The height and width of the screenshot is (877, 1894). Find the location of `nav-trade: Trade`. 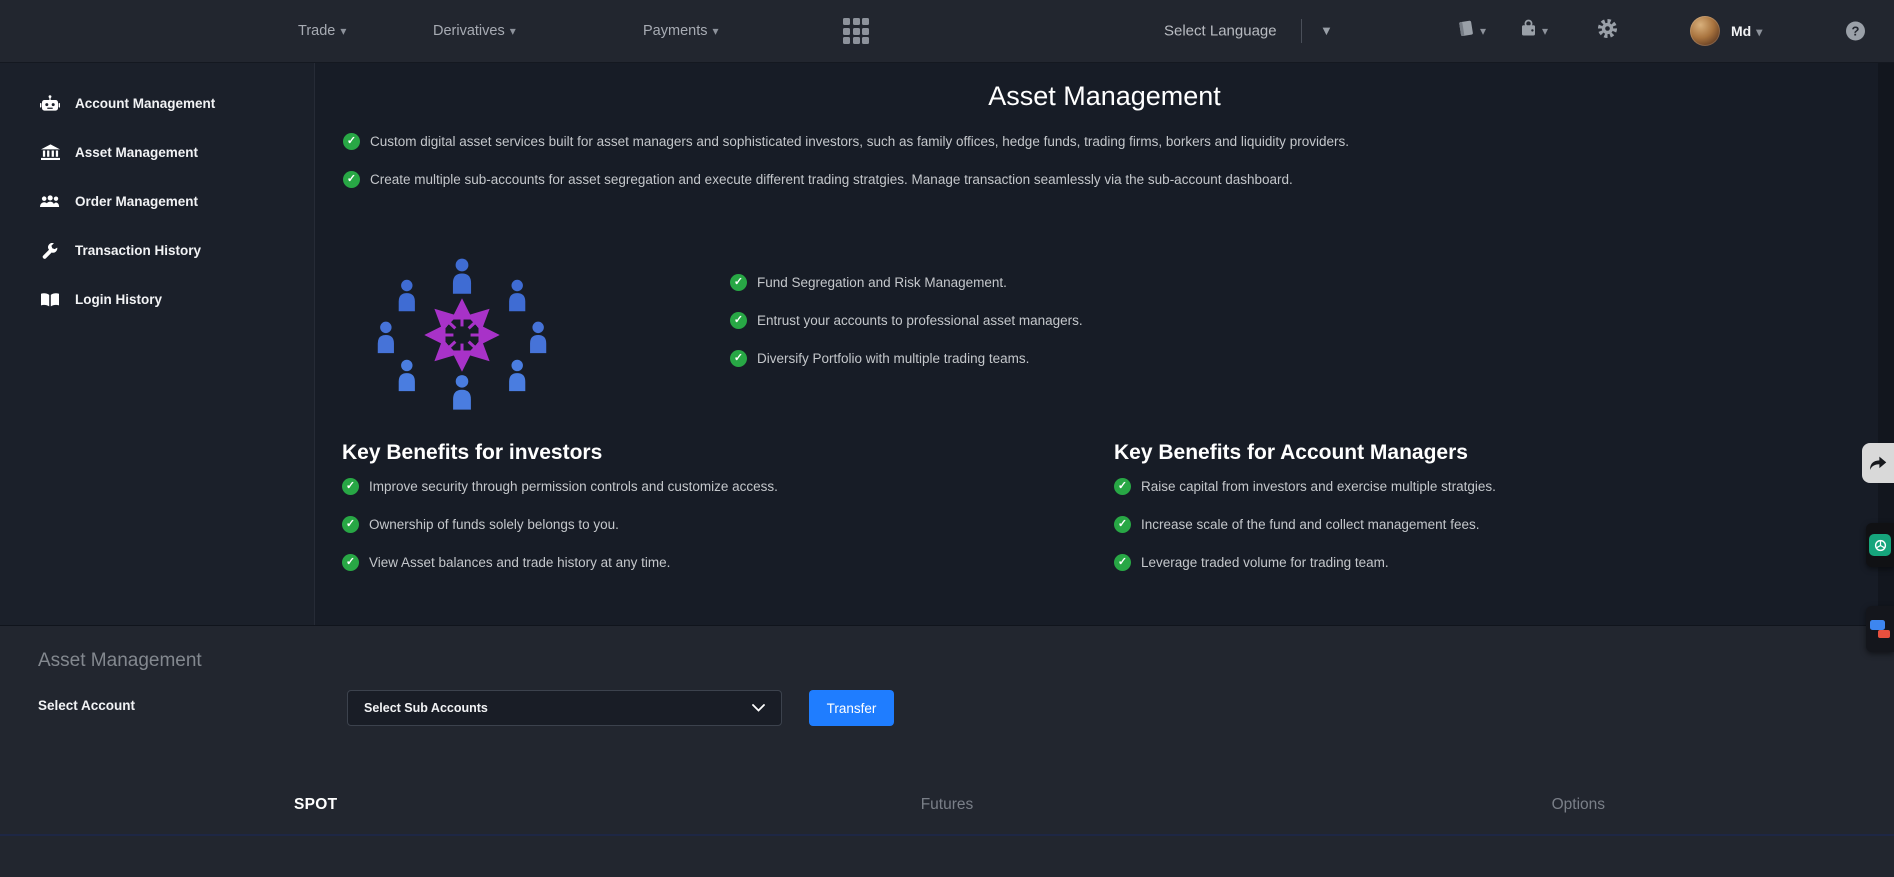

nav-trade: Trade is located at coordinates (322, 31).